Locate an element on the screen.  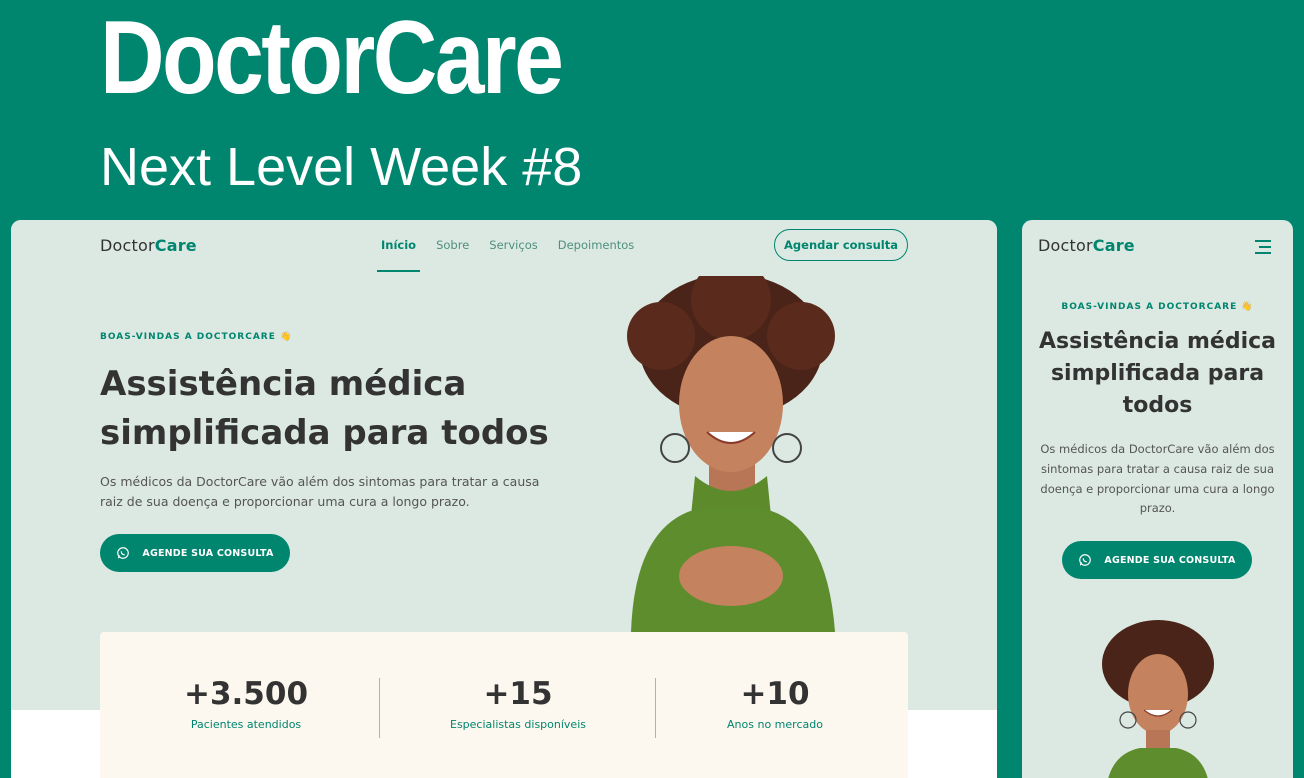
stat-label: Especialistas disponíveis is located at coordinates (518, 724).